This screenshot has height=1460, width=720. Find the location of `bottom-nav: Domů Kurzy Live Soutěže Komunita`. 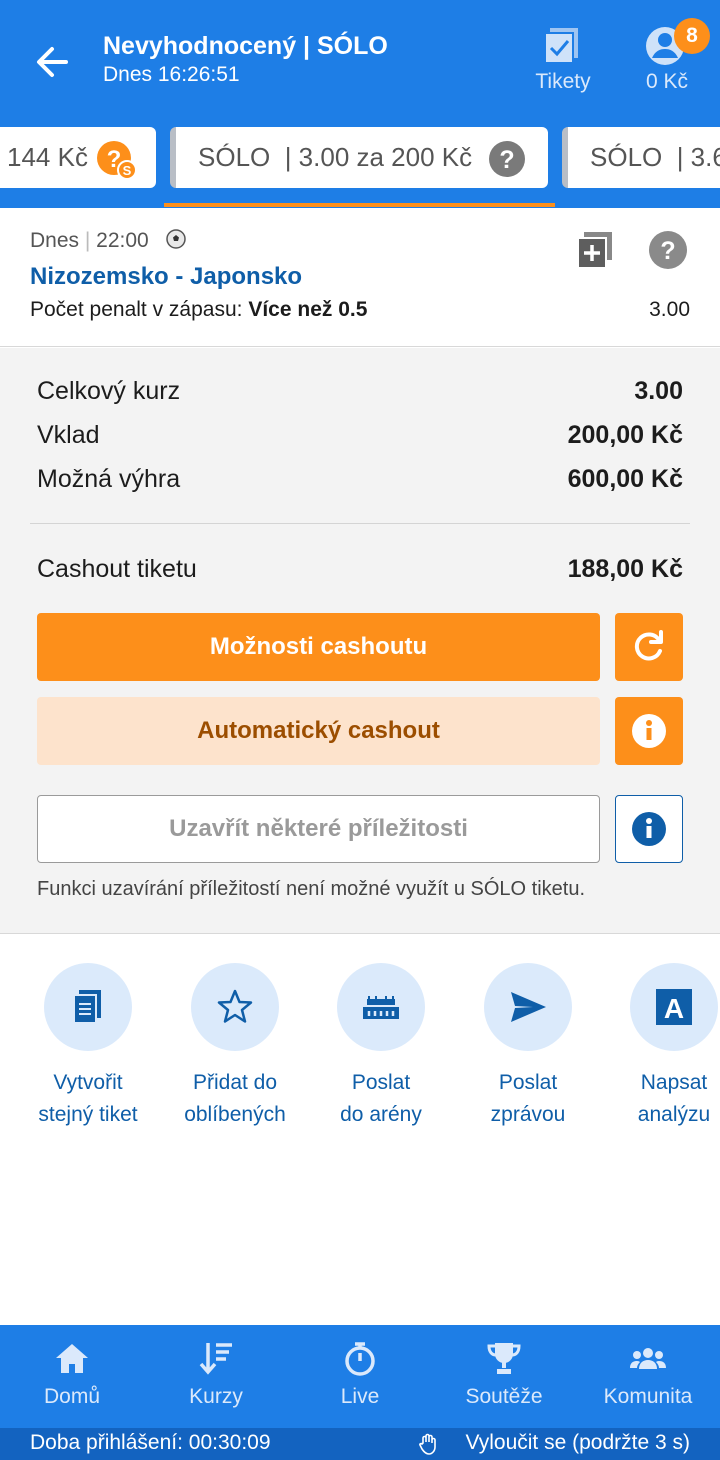

bottom-nav: Domů Kurzy Live Soutěže Komunita is located at coordinates (360, 1376).